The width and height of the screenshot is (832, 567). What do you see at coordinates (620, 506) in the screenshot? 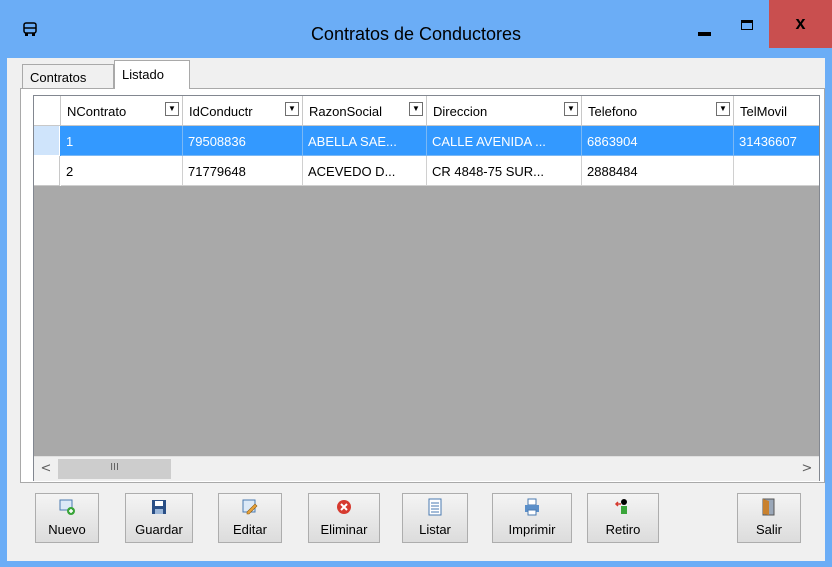
I see `retire-icon` at bounding box center [620, 506].